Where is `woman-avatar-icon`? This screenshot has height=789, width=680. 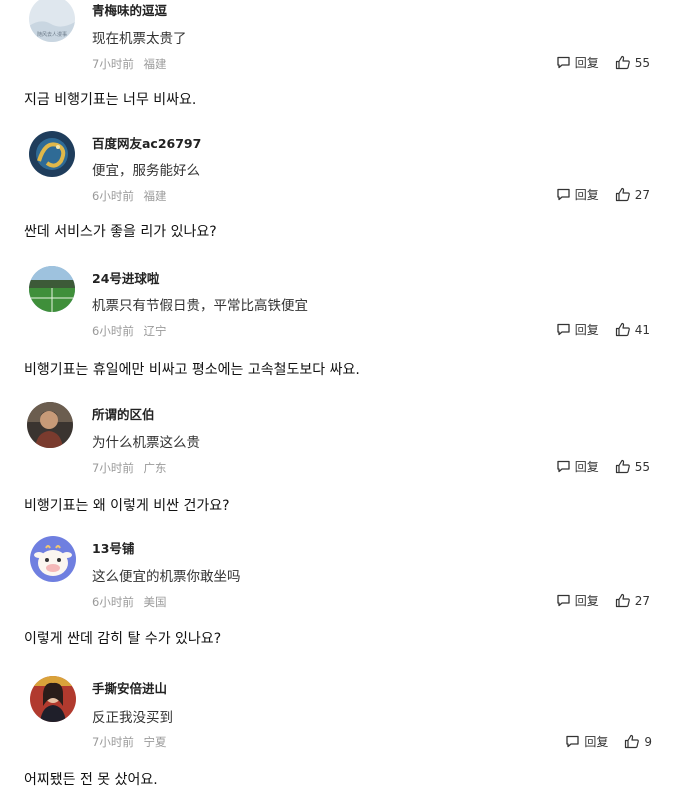
woman-avatar-icon is located at coordinates (53, 699).